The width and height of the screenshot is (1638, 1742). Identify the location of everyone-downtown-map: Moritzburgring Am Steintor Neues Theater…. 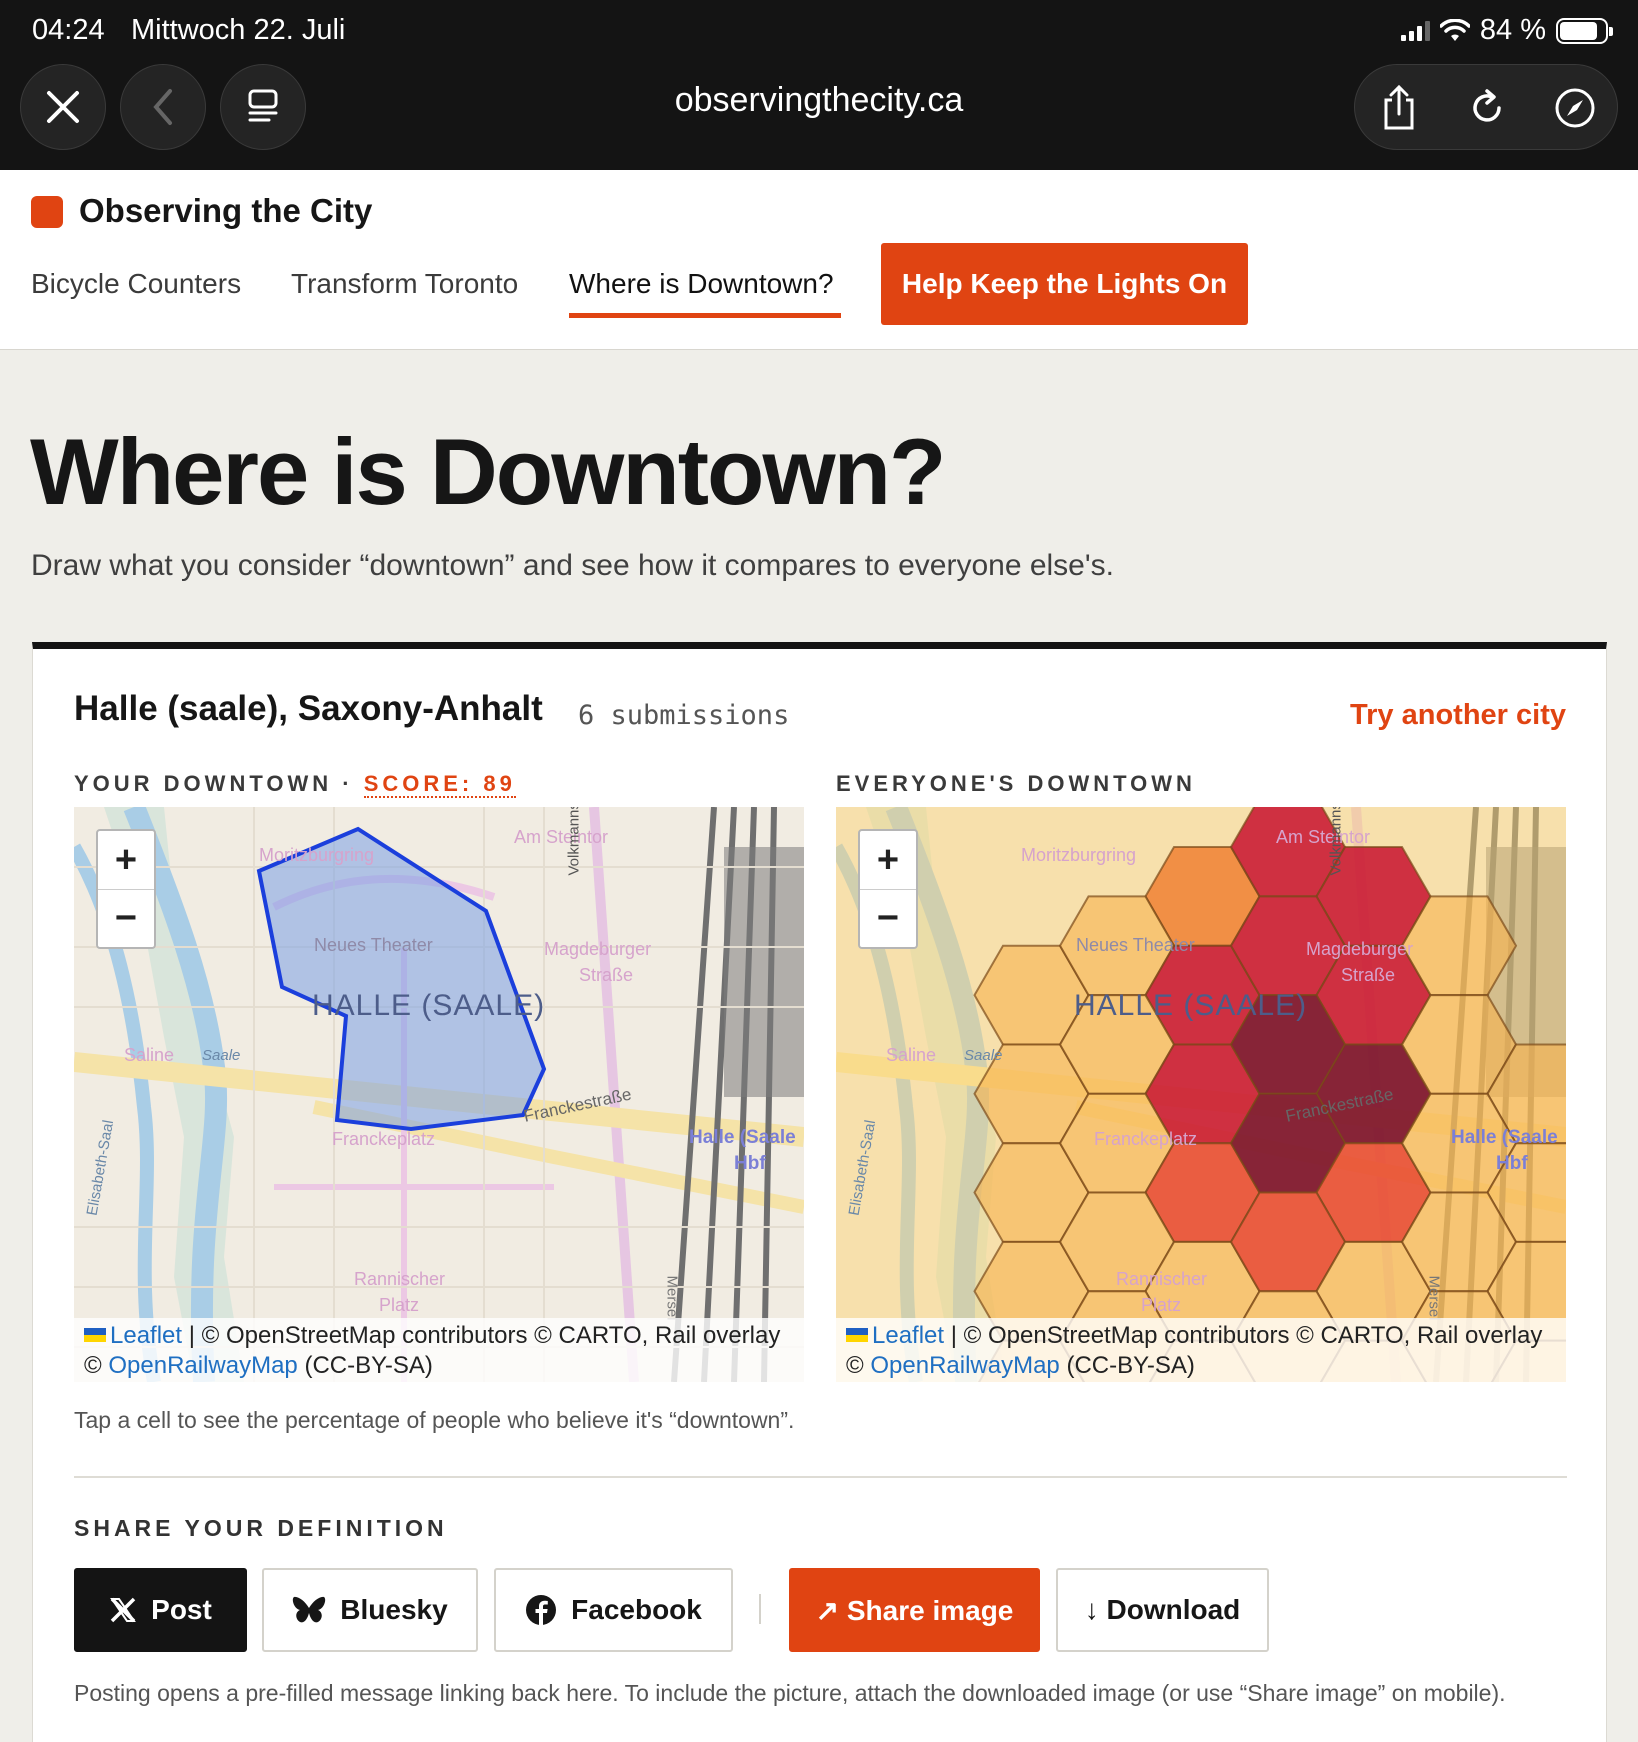
(1201, 1094).